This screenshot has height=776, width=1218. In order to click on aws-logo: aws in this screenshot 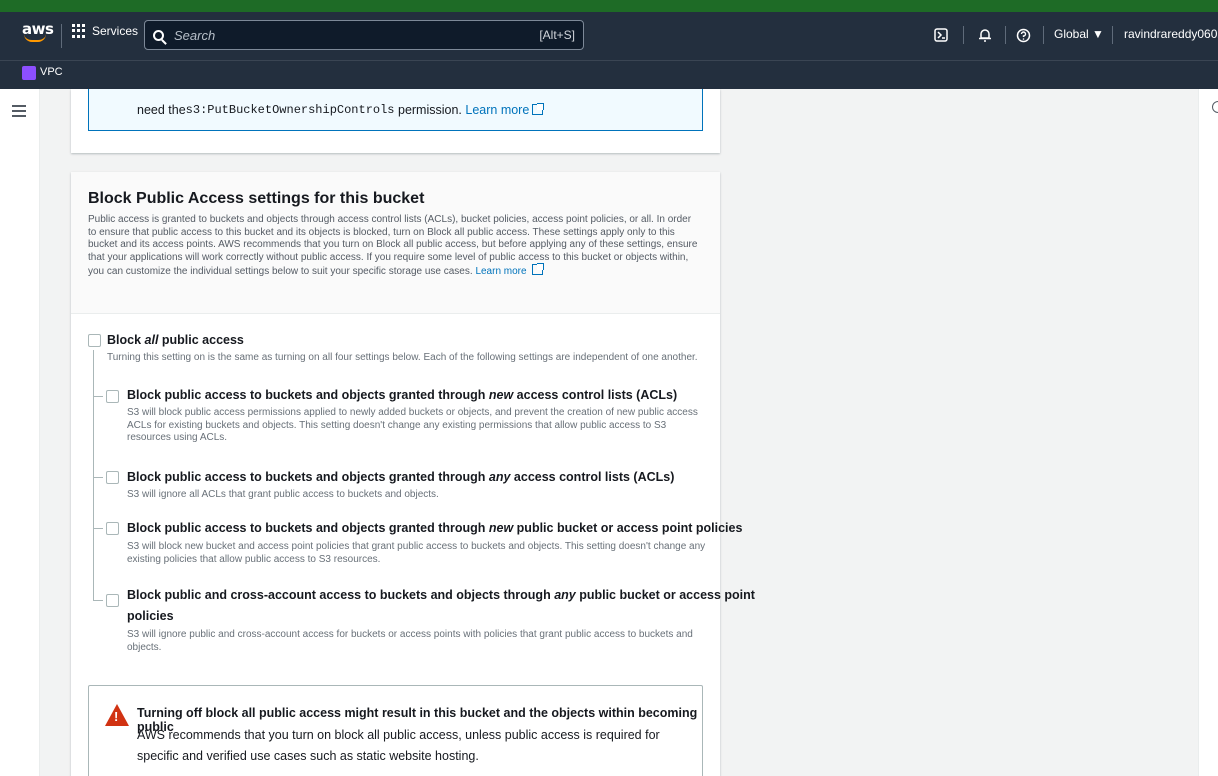, I will do `click(38, 35)`.